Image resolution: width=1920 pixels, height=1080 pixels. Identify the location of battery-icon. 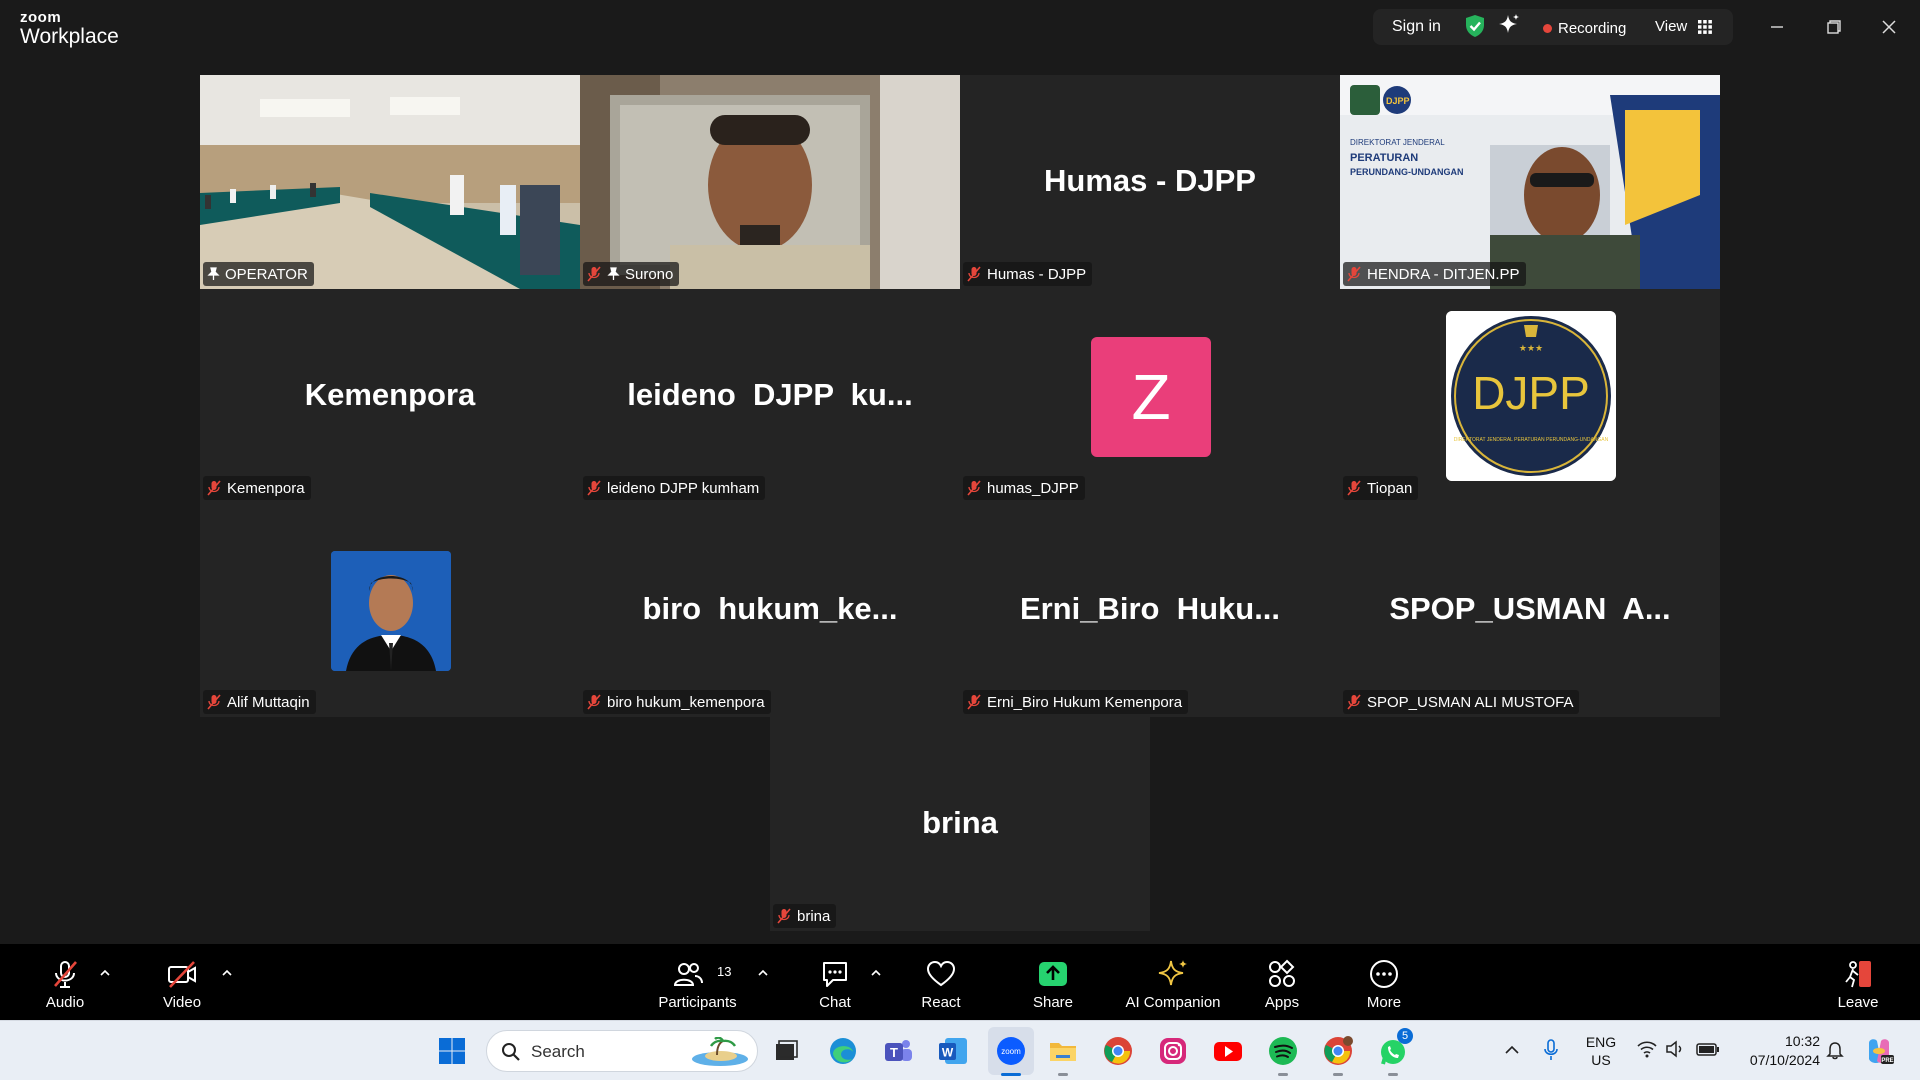
(1708, 1049).